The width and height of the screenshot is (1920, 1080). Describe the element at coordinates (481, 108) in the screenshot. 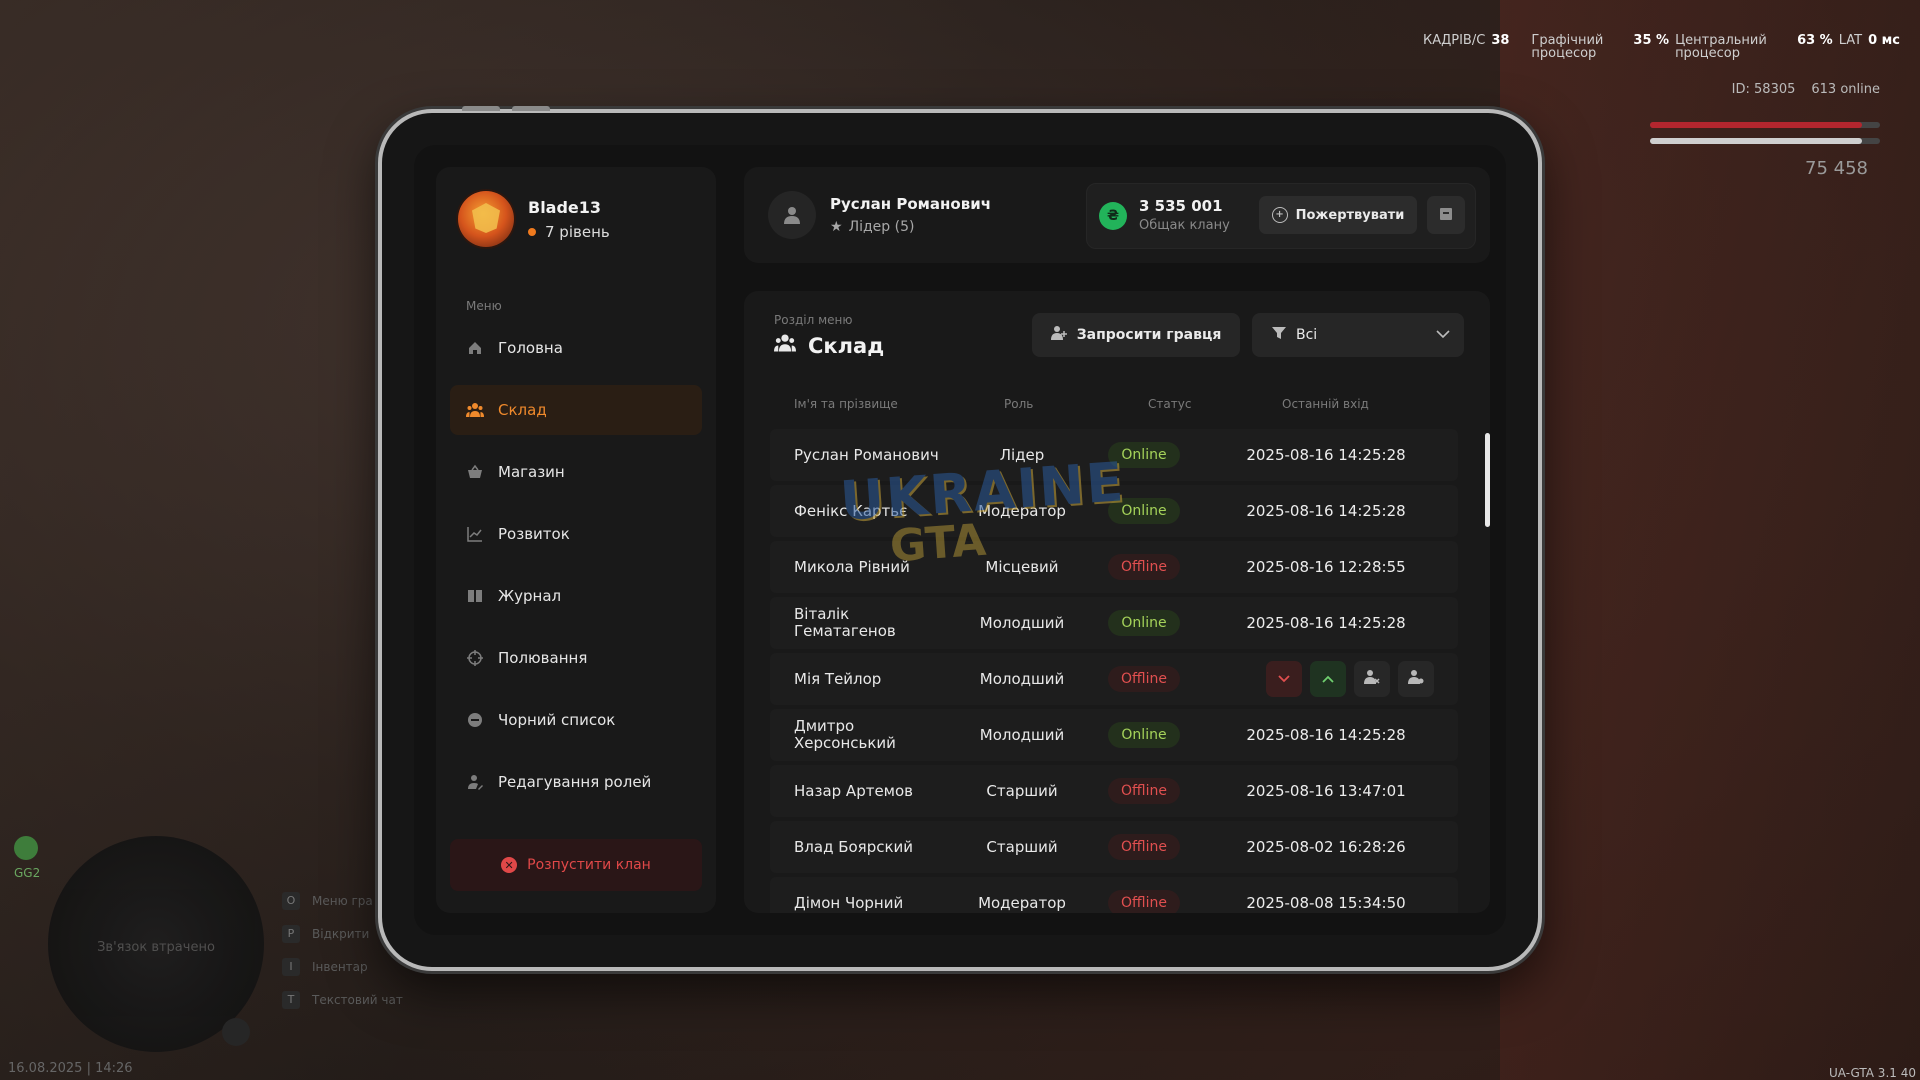

I see `tablet-button` at that location.